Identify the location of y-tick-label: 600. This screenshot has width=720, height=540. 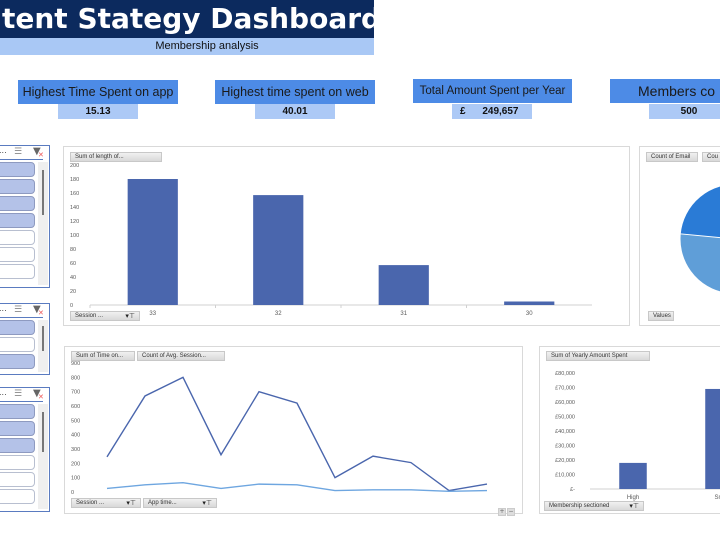
(75, 407).